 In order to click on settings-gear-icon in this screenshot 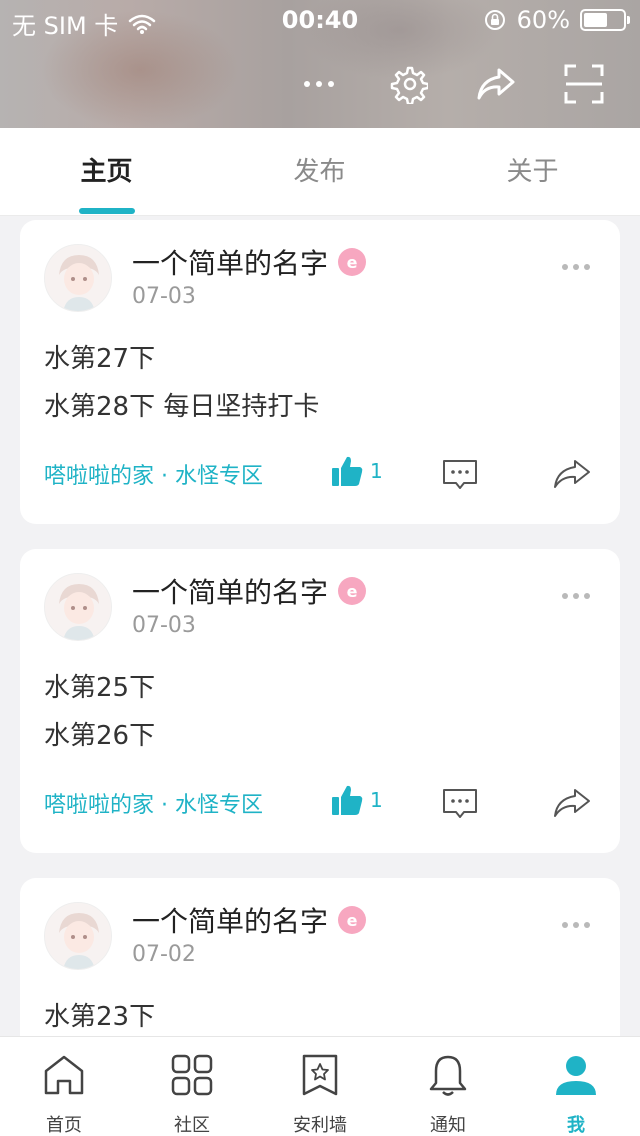, I will do `click(408, 84)`.